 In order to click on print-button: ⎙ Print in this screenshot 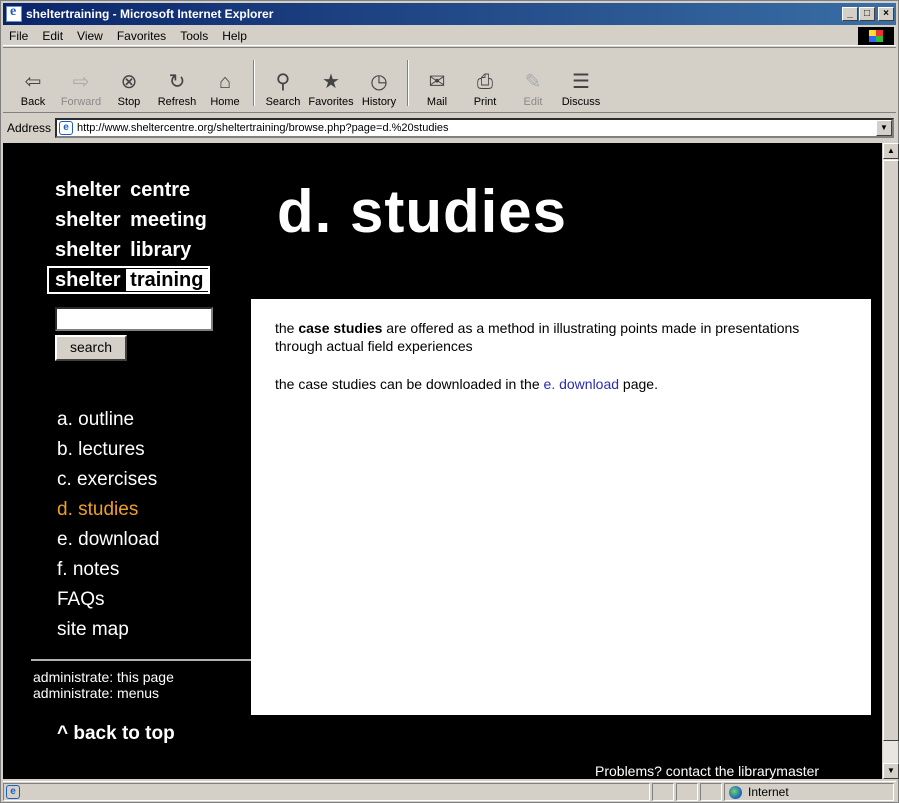, I will do `click(485, 83)`.